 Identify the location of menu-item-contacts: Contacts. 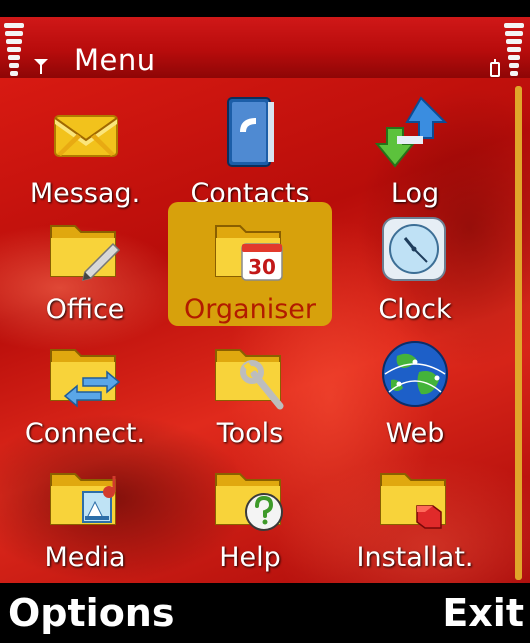
(250, 148).